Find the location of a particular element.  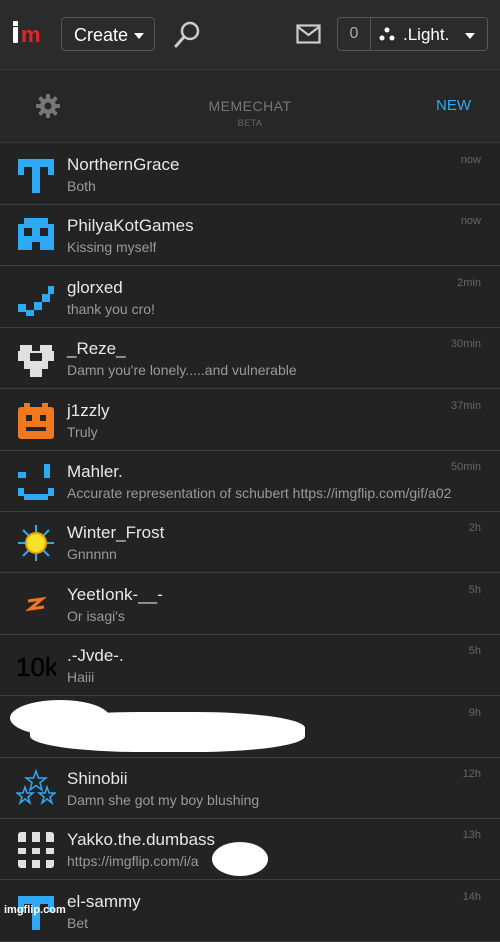

new-chat-button: NEW is located at coordinates (453, 105).